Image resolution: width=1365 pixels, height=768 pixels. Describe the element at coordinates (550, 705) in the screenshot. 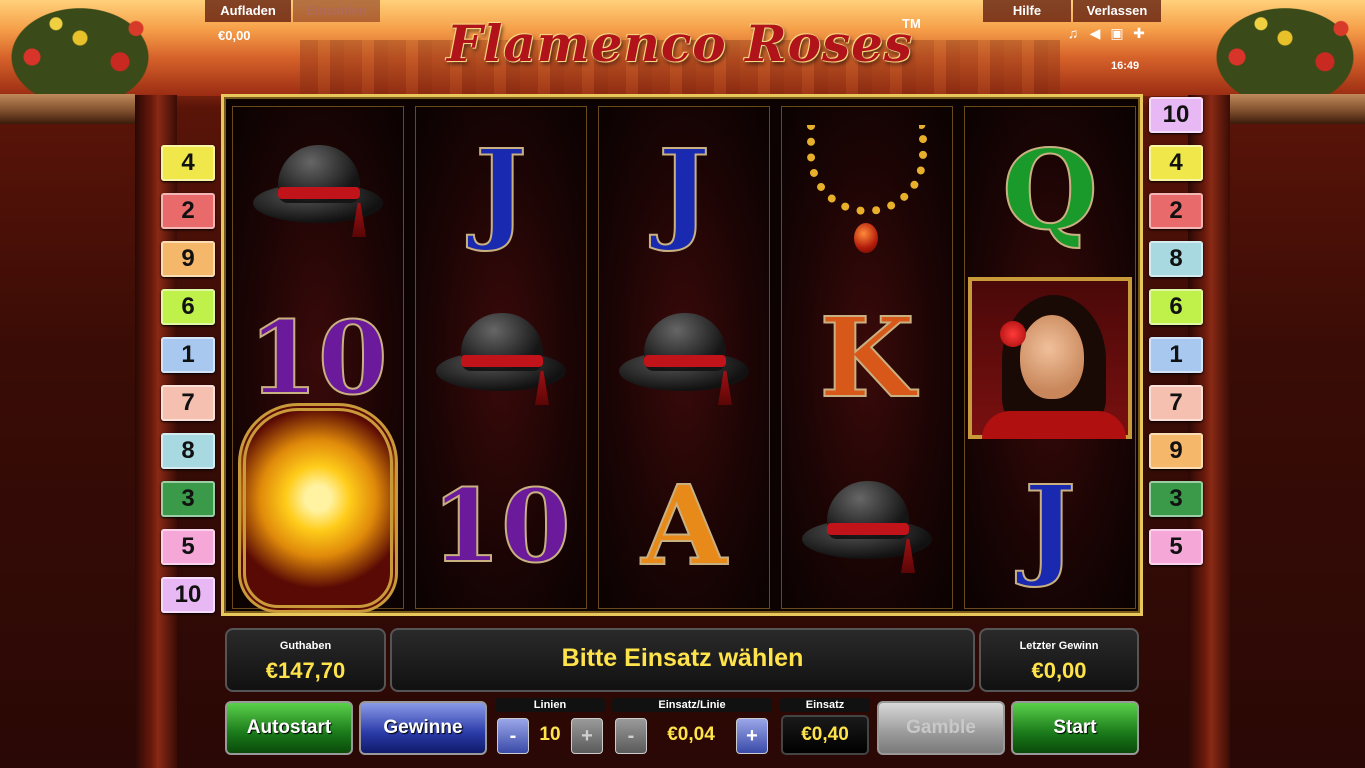

I see `linien-label: Linien` at that location.